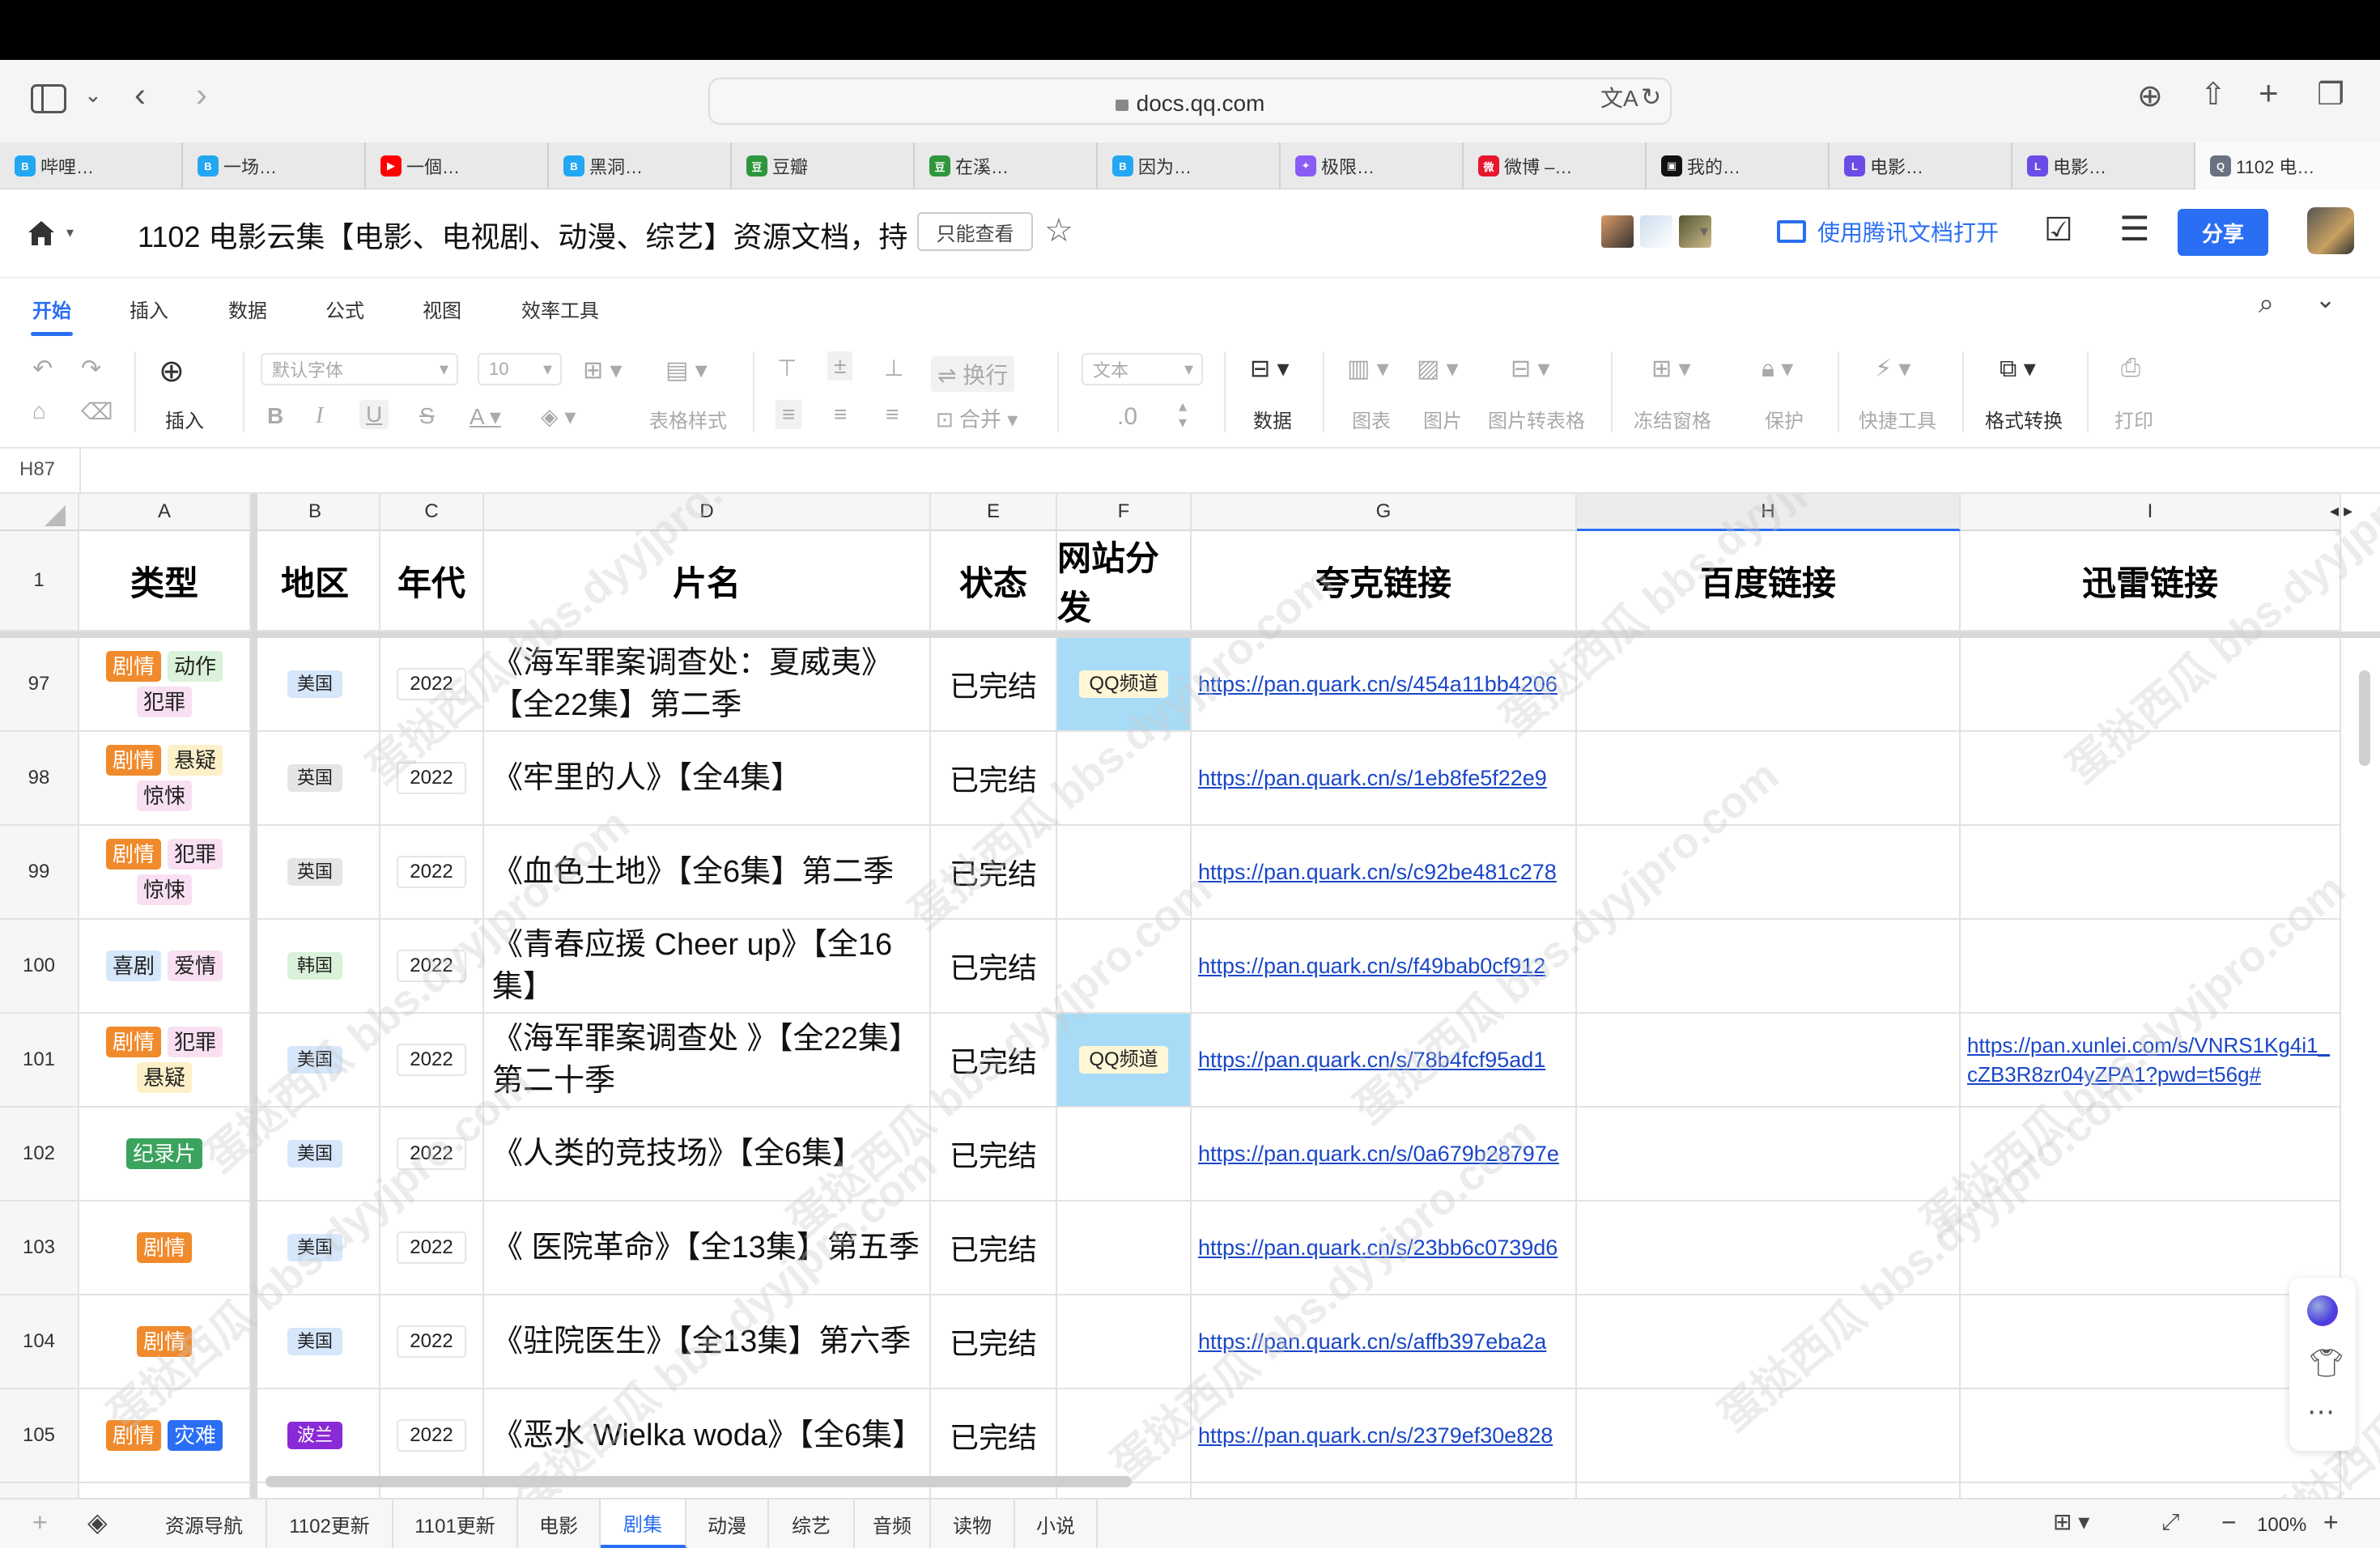  What do you see at coordinates (707, 1248) in the screenshot?
I see `title-cell: 《 医院革命》【全13集】第五季` at bounding box center [707, 1248].